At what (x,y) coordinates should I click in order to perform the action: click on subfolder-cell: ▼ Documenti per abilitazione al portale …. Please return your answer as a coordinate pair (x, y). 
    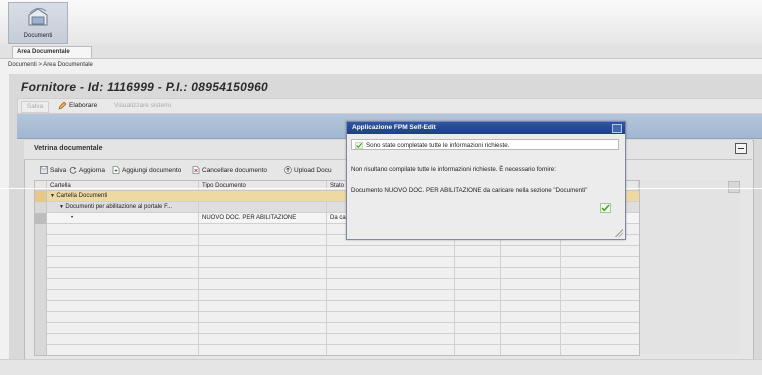
    Looking at the image, I should click on (123, 207).